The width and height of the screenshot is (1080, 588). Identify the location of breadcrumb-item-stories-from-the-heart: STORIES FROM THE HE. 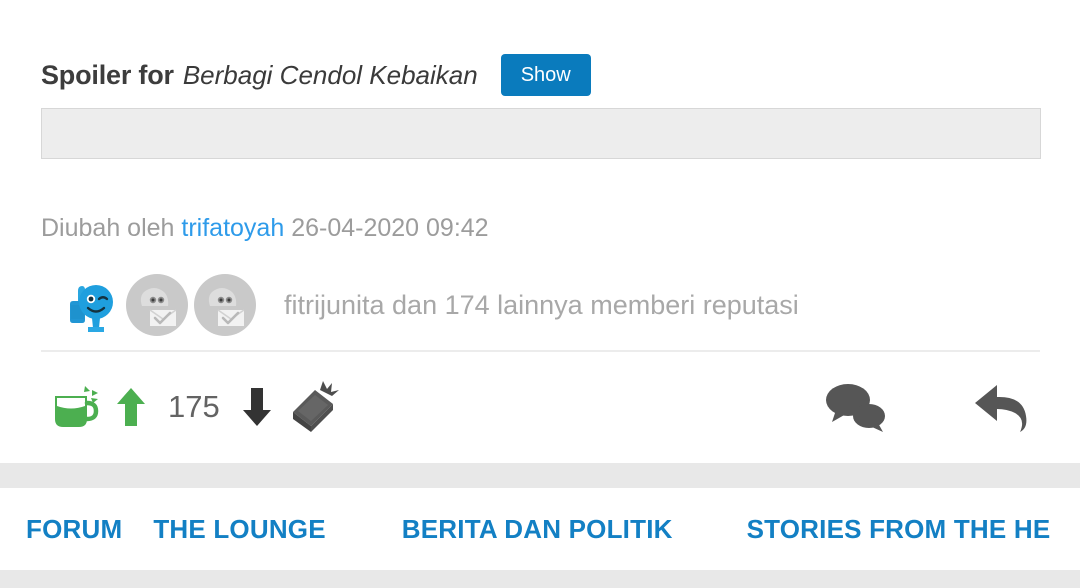
(899, 529).